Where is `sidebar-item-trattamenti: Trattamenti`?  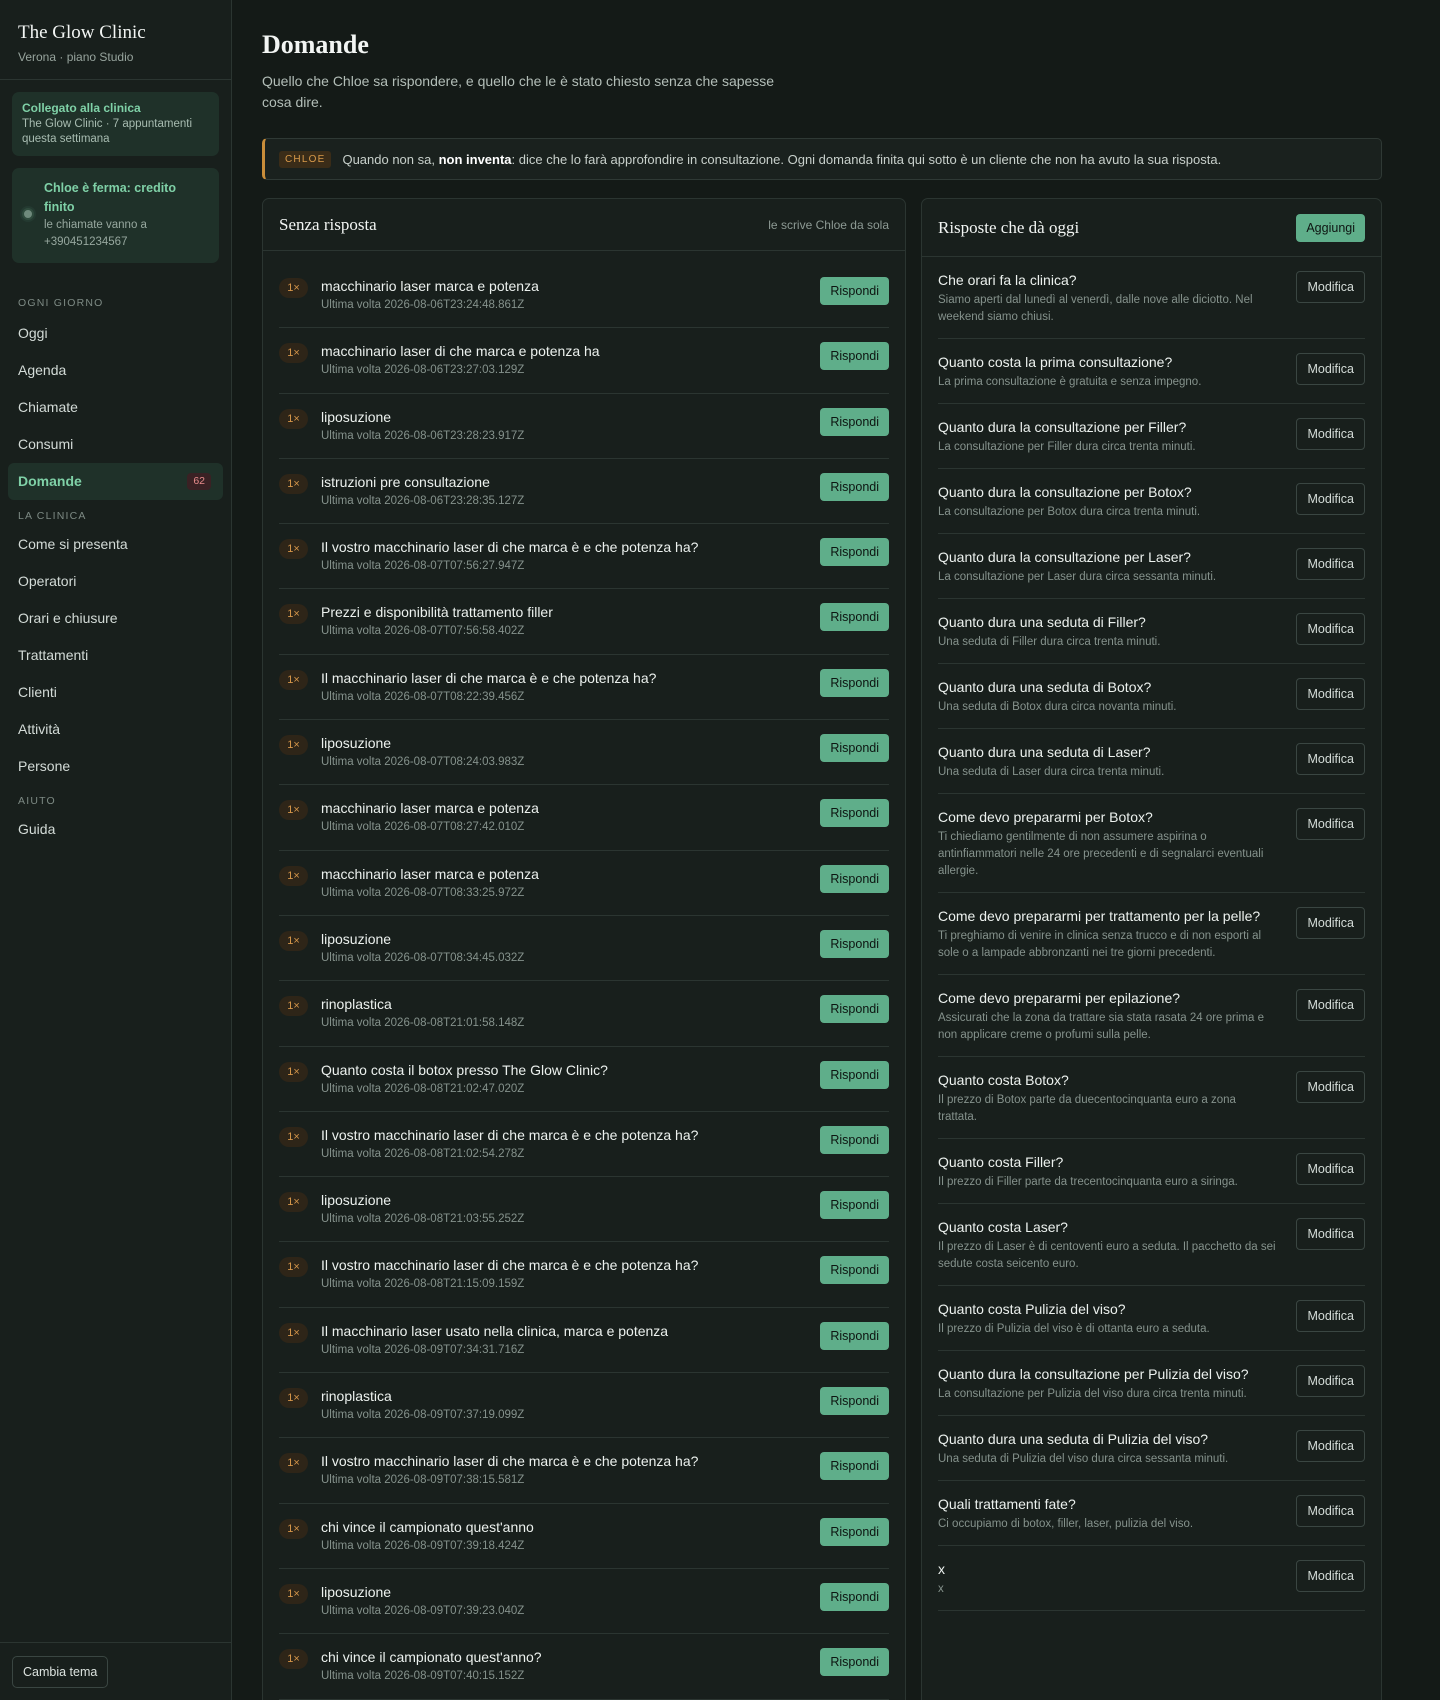
sidebar-item-trattamenti: Trattamenti is located at coordinates (115, 655).